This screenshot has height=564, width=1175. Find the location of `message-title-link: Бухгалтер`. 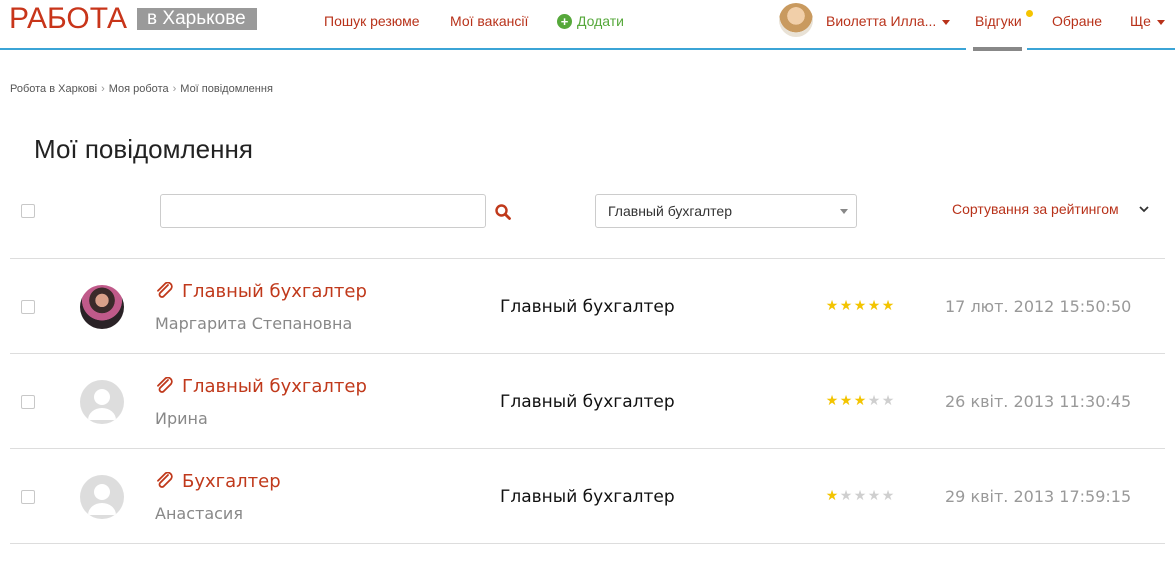

message-title-link: Бухгалтер is located at coordinates (231, 481).